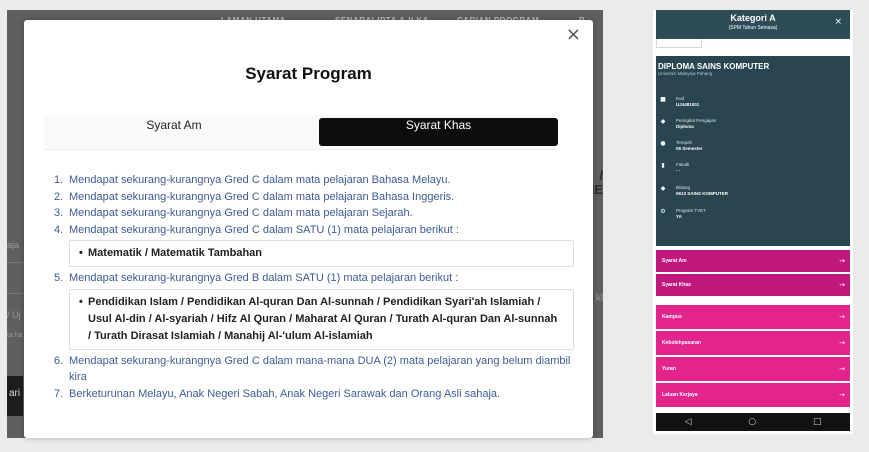  Describe the element at coordinates (838, 22) in the screenshot. I see `phone-close-icon: ×` at that location.